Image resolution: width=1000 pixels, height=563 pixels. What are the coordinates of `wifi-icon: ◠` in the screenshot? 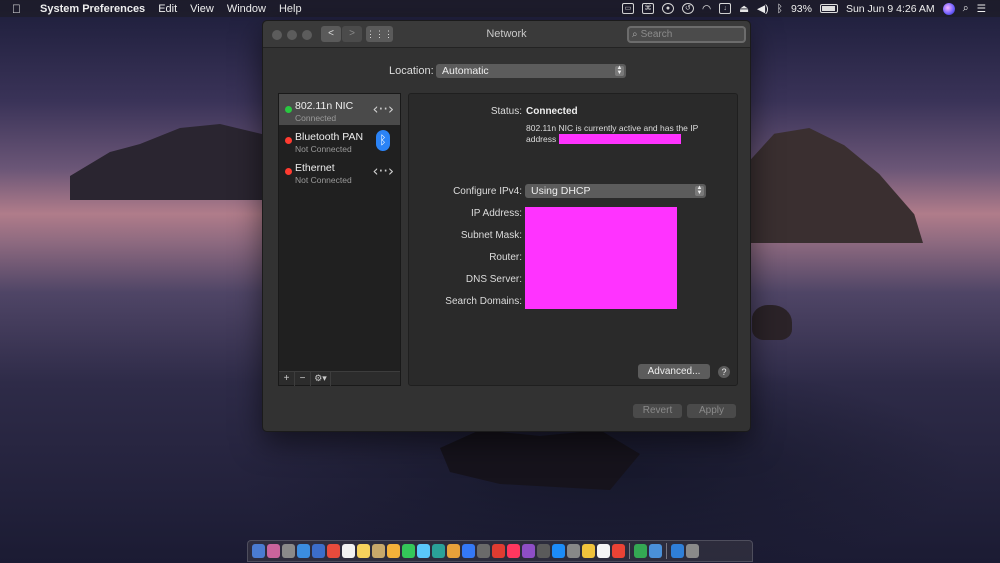 It's located at (706, 9).